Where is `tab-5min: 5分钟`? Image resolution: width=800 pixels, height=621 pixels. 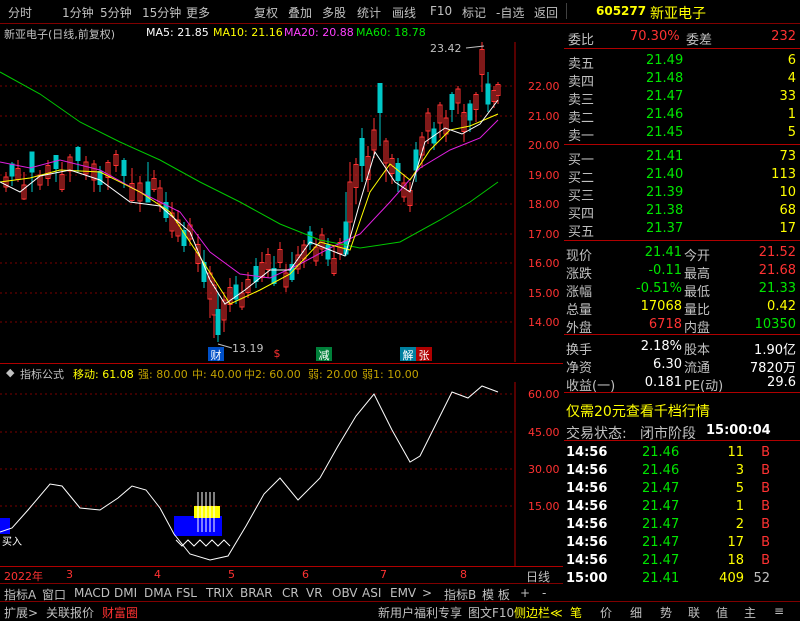 tab-5min: 5分钟 is located at coordinates (116, 12).